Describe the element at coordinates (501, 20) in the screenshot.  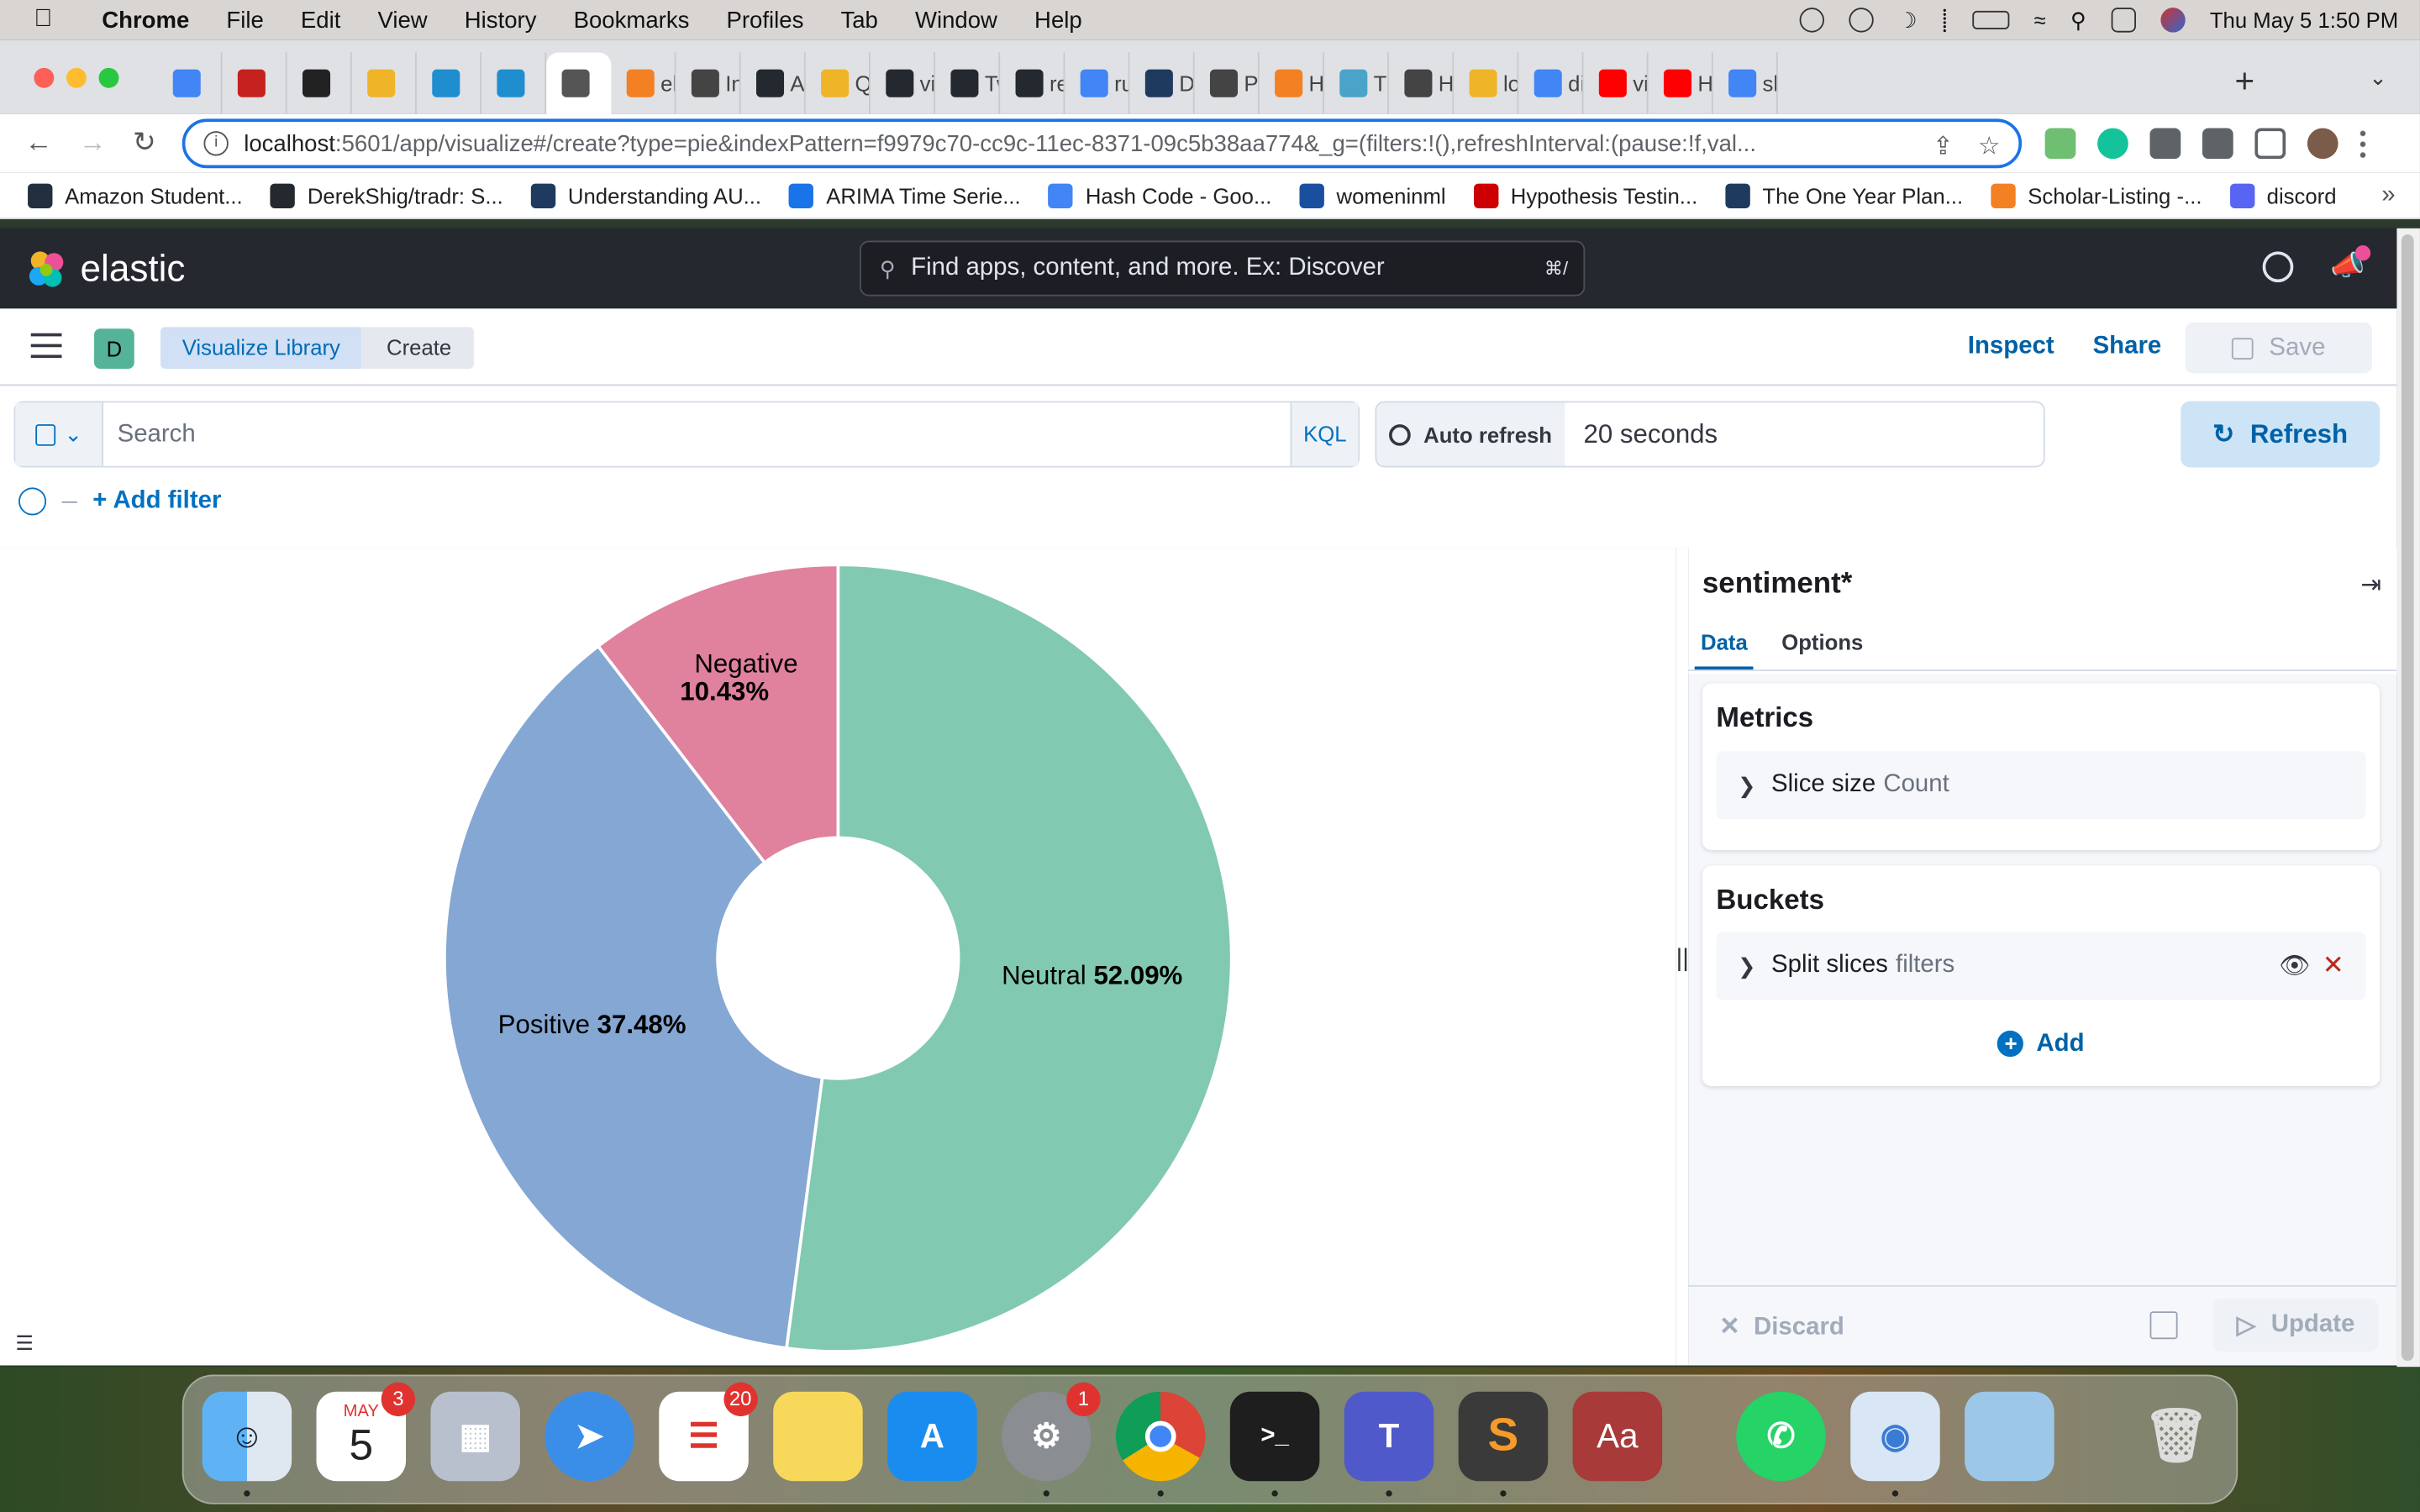
I see `menu-history: History` at that location.